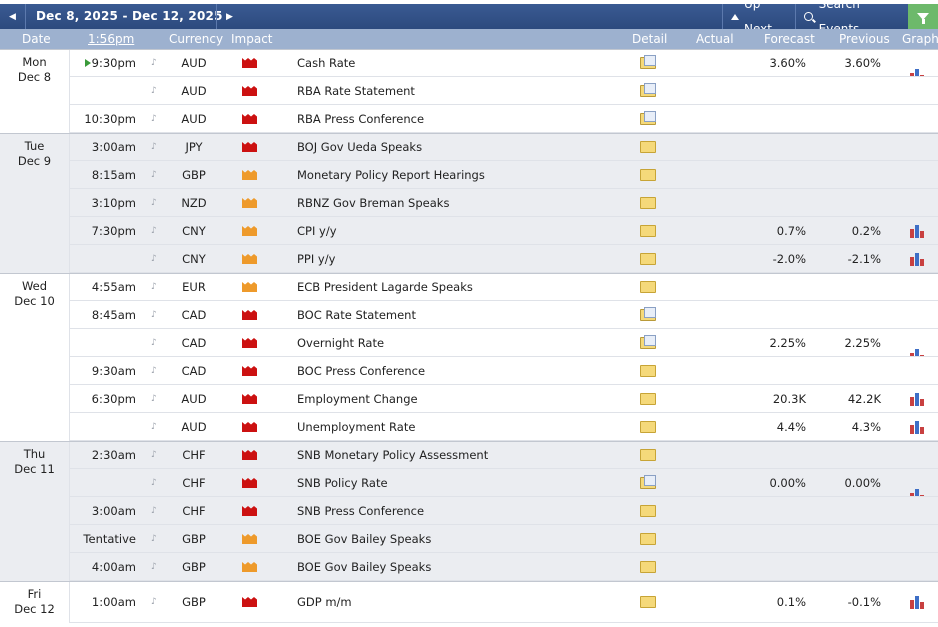 The height and width of the screenshot is (627, 938). What do you see at coordinates (469, 231) in the screenshot?
I see `event-row: 7:30pm ♪ CNY CPI y/y 0.7% 0.2%` at bounding box center [469, 231].